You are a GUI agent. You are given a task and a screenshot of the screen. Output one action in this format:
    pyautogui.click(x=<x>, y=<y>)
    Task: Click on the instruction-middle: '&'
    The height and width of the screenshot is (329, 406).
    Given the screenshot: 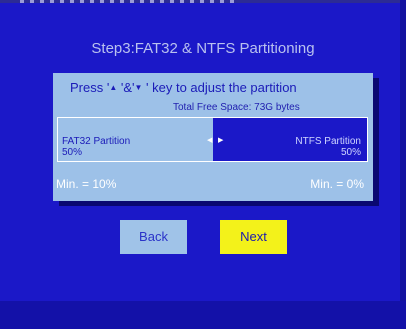 What is the action you would take?
    pyautogui.click(x=126, y=87)
    